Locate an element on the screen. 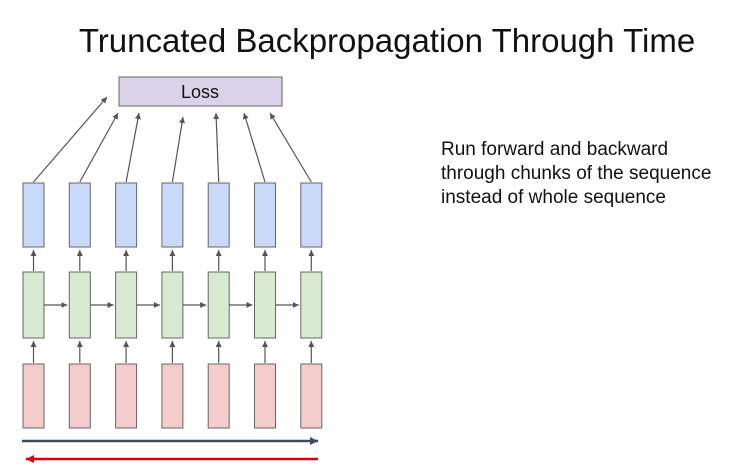  loss-label: Loss is located at coordinates (200, 92).